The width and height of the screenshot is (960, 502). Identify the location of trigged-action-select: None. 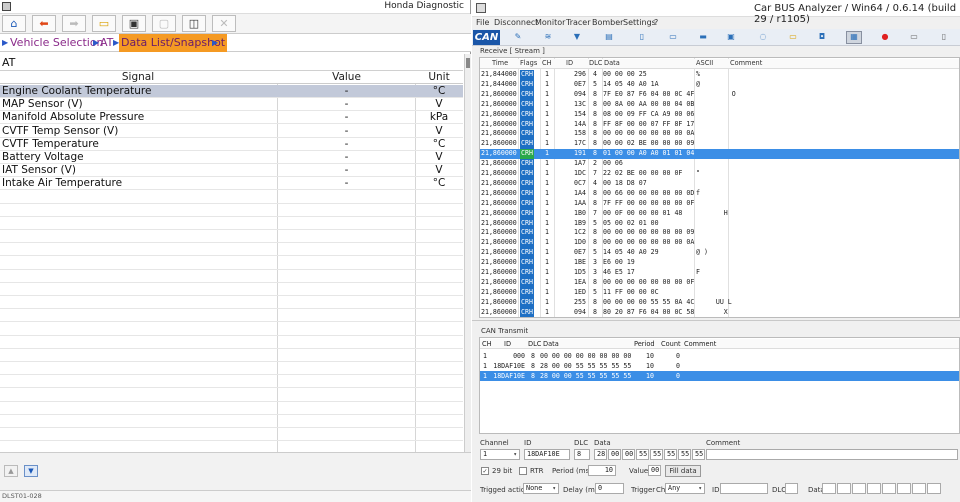
(541, 488).